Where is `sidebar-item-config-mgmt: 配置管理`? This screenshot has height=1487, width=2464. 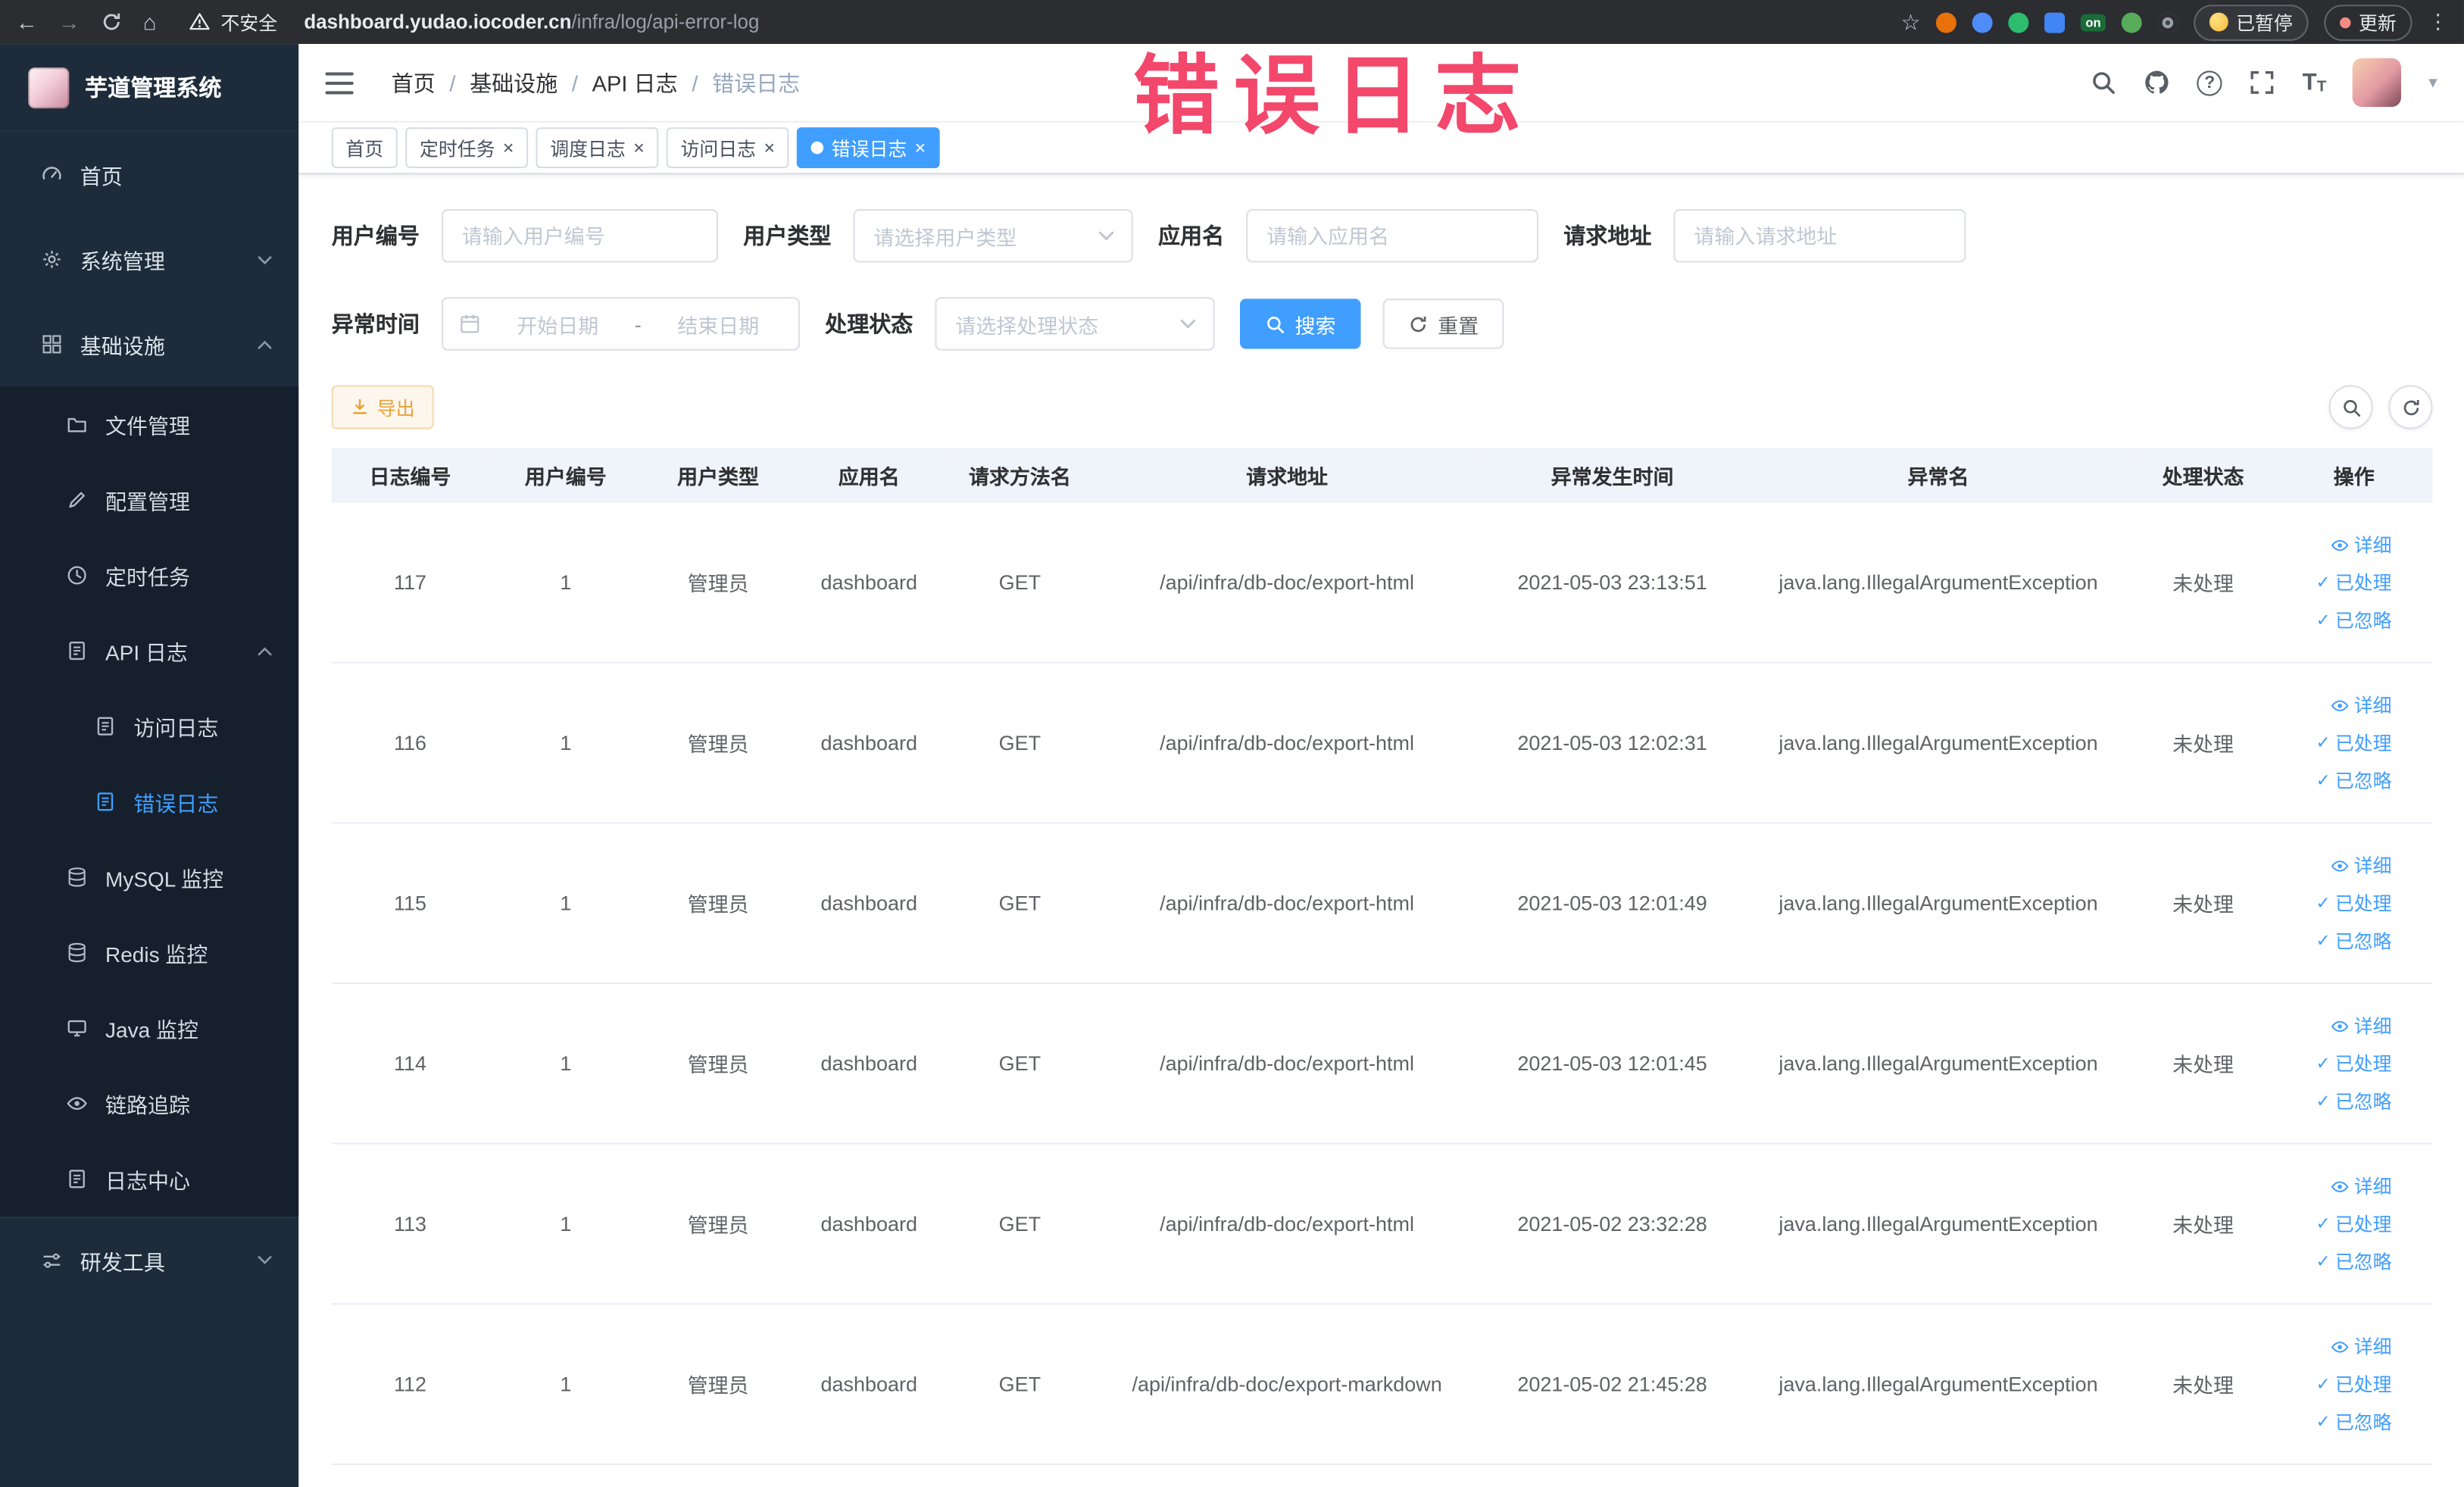
sidebar-item-config-mgmt: 配置管理 is located at coordinates (149, 500).